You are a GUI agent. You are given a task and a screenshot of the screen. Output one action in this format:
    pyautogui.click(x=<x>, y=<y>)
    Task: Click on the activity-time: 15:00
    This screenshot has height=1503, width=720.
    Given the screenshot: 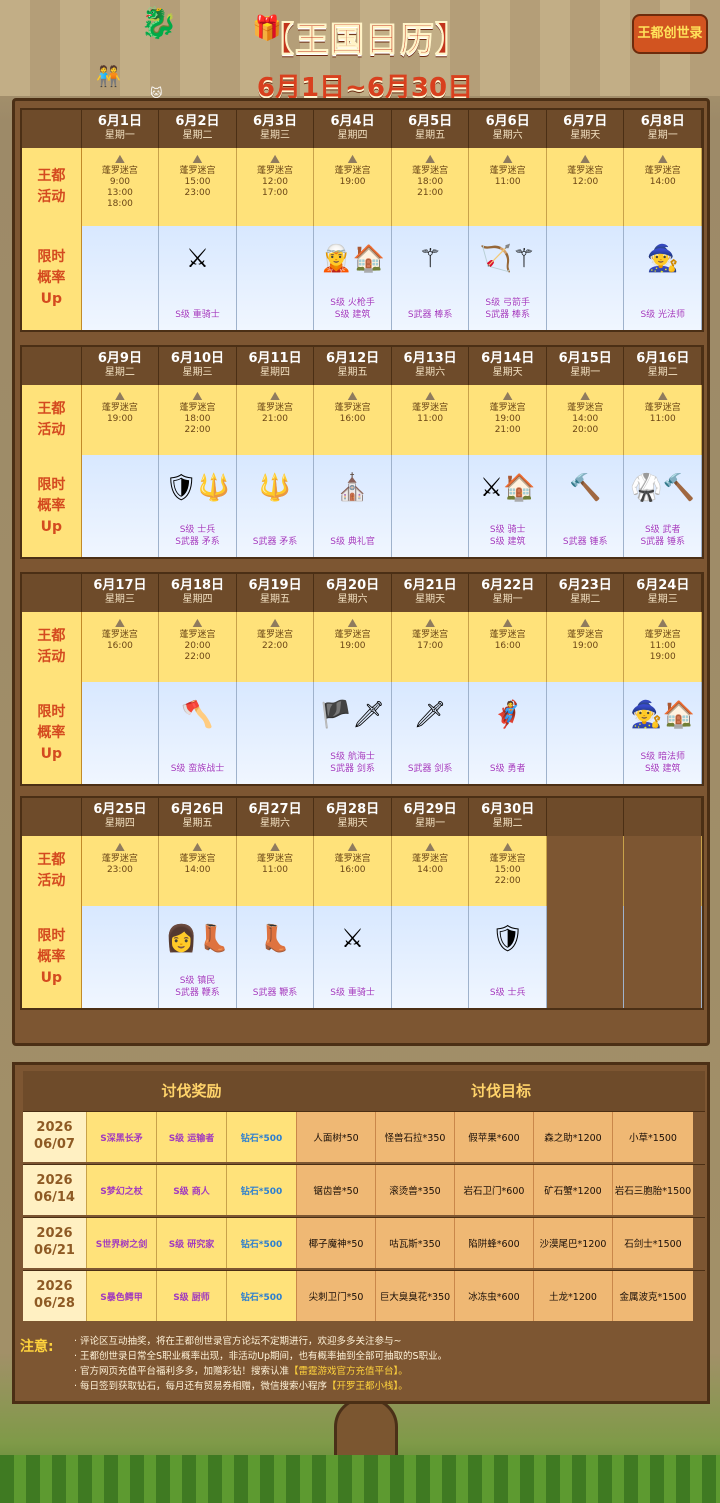 What is the action you would take?
    pyautogui.click(x=507, y=870)
    